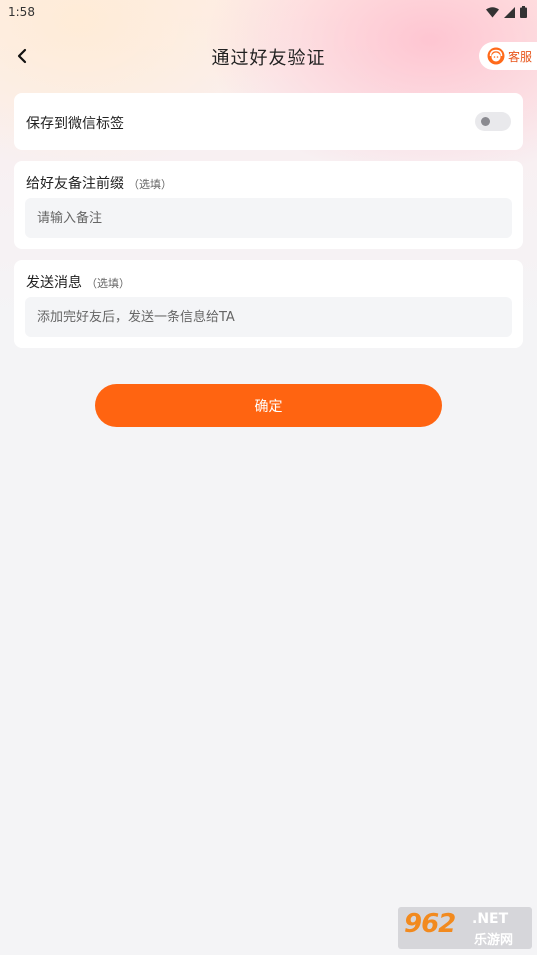 This screenshot has height=955, width=537. What do you see at coordinates (493, 121) in the screenshot?
I see `save-tag-toggle` at bounding box center [493, 121].